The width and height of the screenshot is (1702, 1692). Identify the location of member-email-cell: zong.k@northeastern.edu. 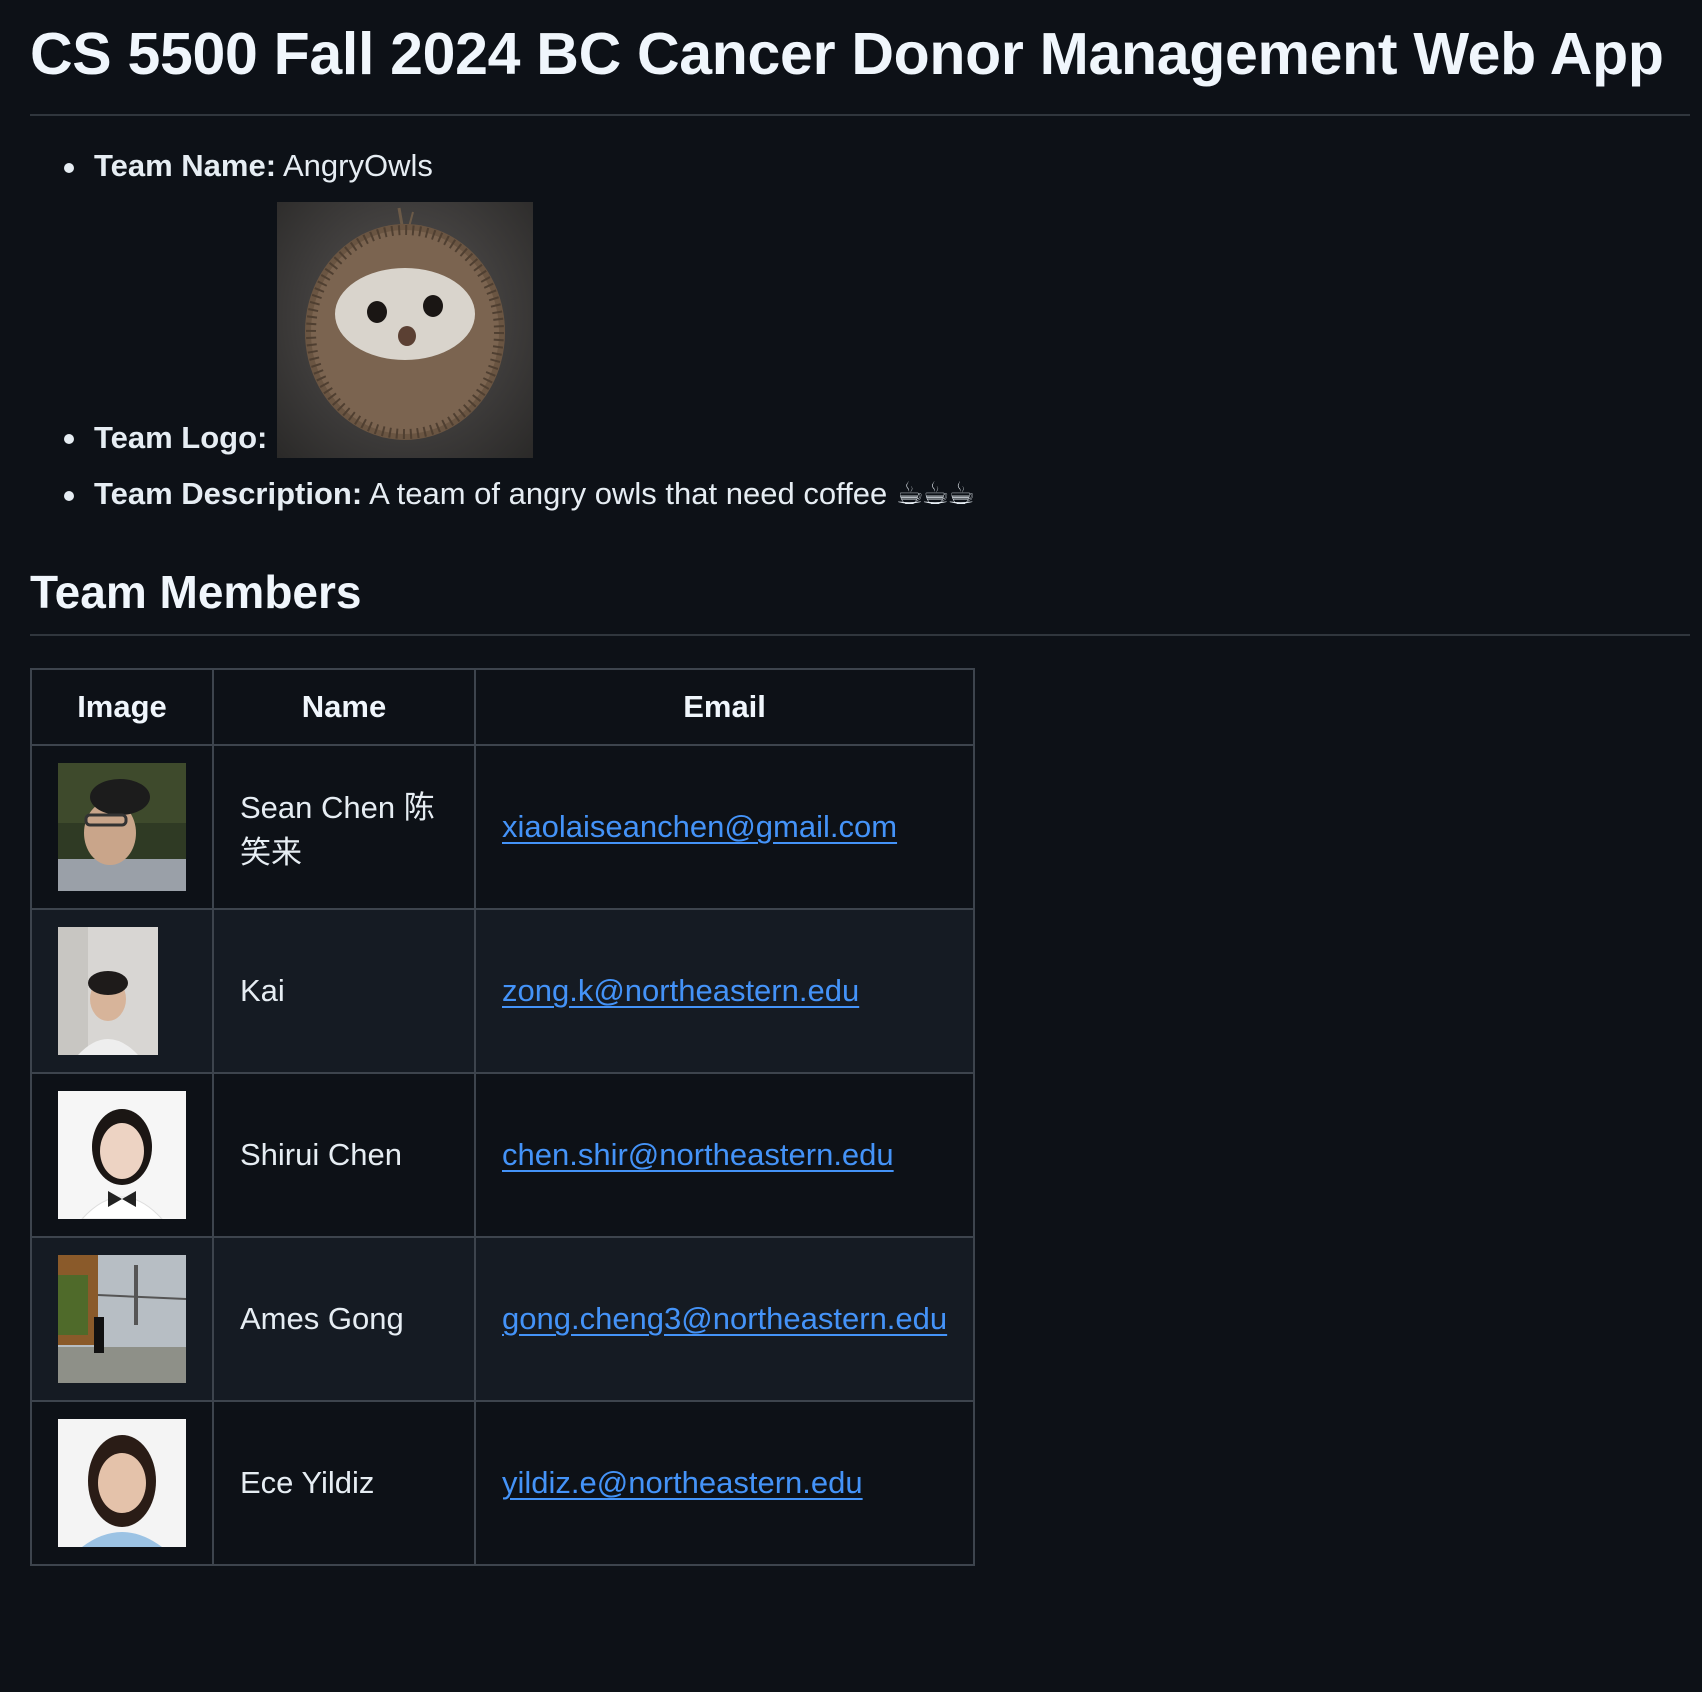
(724, 991).